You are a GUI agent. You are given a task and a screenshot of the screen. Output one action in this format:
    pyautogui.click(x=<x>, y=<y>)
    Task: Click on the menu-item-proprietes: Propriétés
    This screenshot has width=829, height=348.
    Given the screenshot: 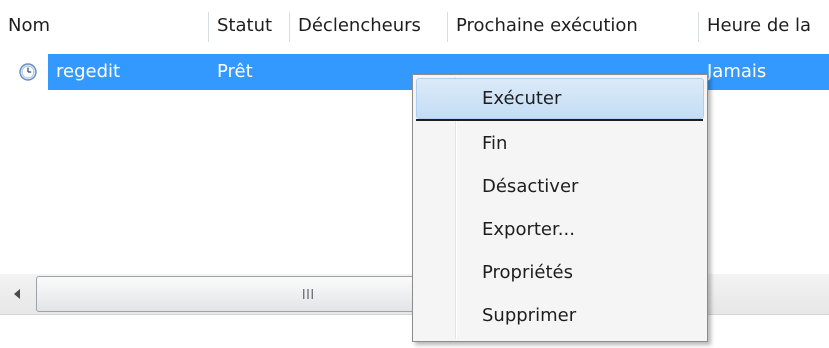 What is the action you would take?
    pyautogui.click(x=560, y=272)
    